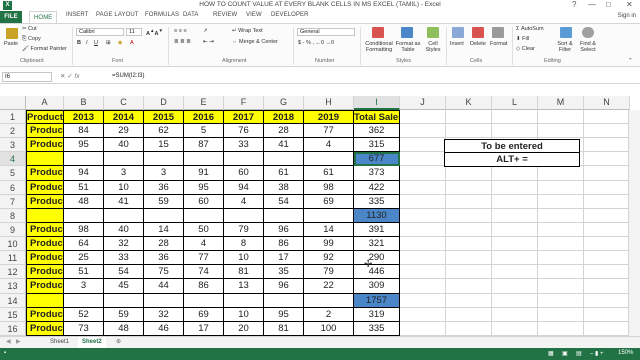 The width and height of the screenshot is (640, 360). What do you see at coordinates (329, 131) in the screenshot?
I see `value-cell: 77` at bounding box center [329, 131].